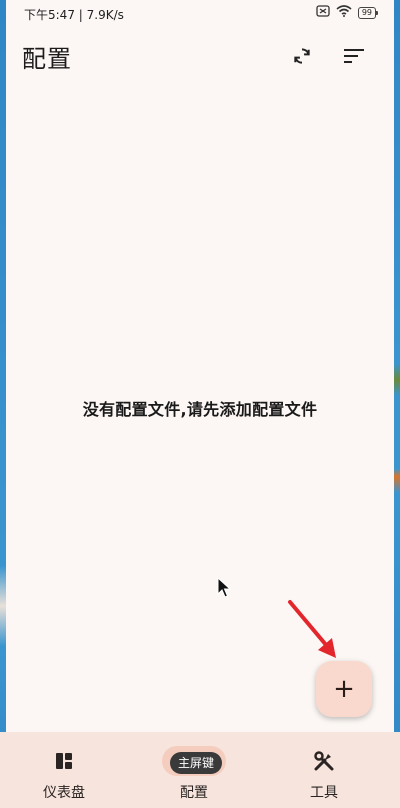 The height and width of the screenshot is (808, 400). I want to click on nav-item-tools: 工具, so click(324, 770).